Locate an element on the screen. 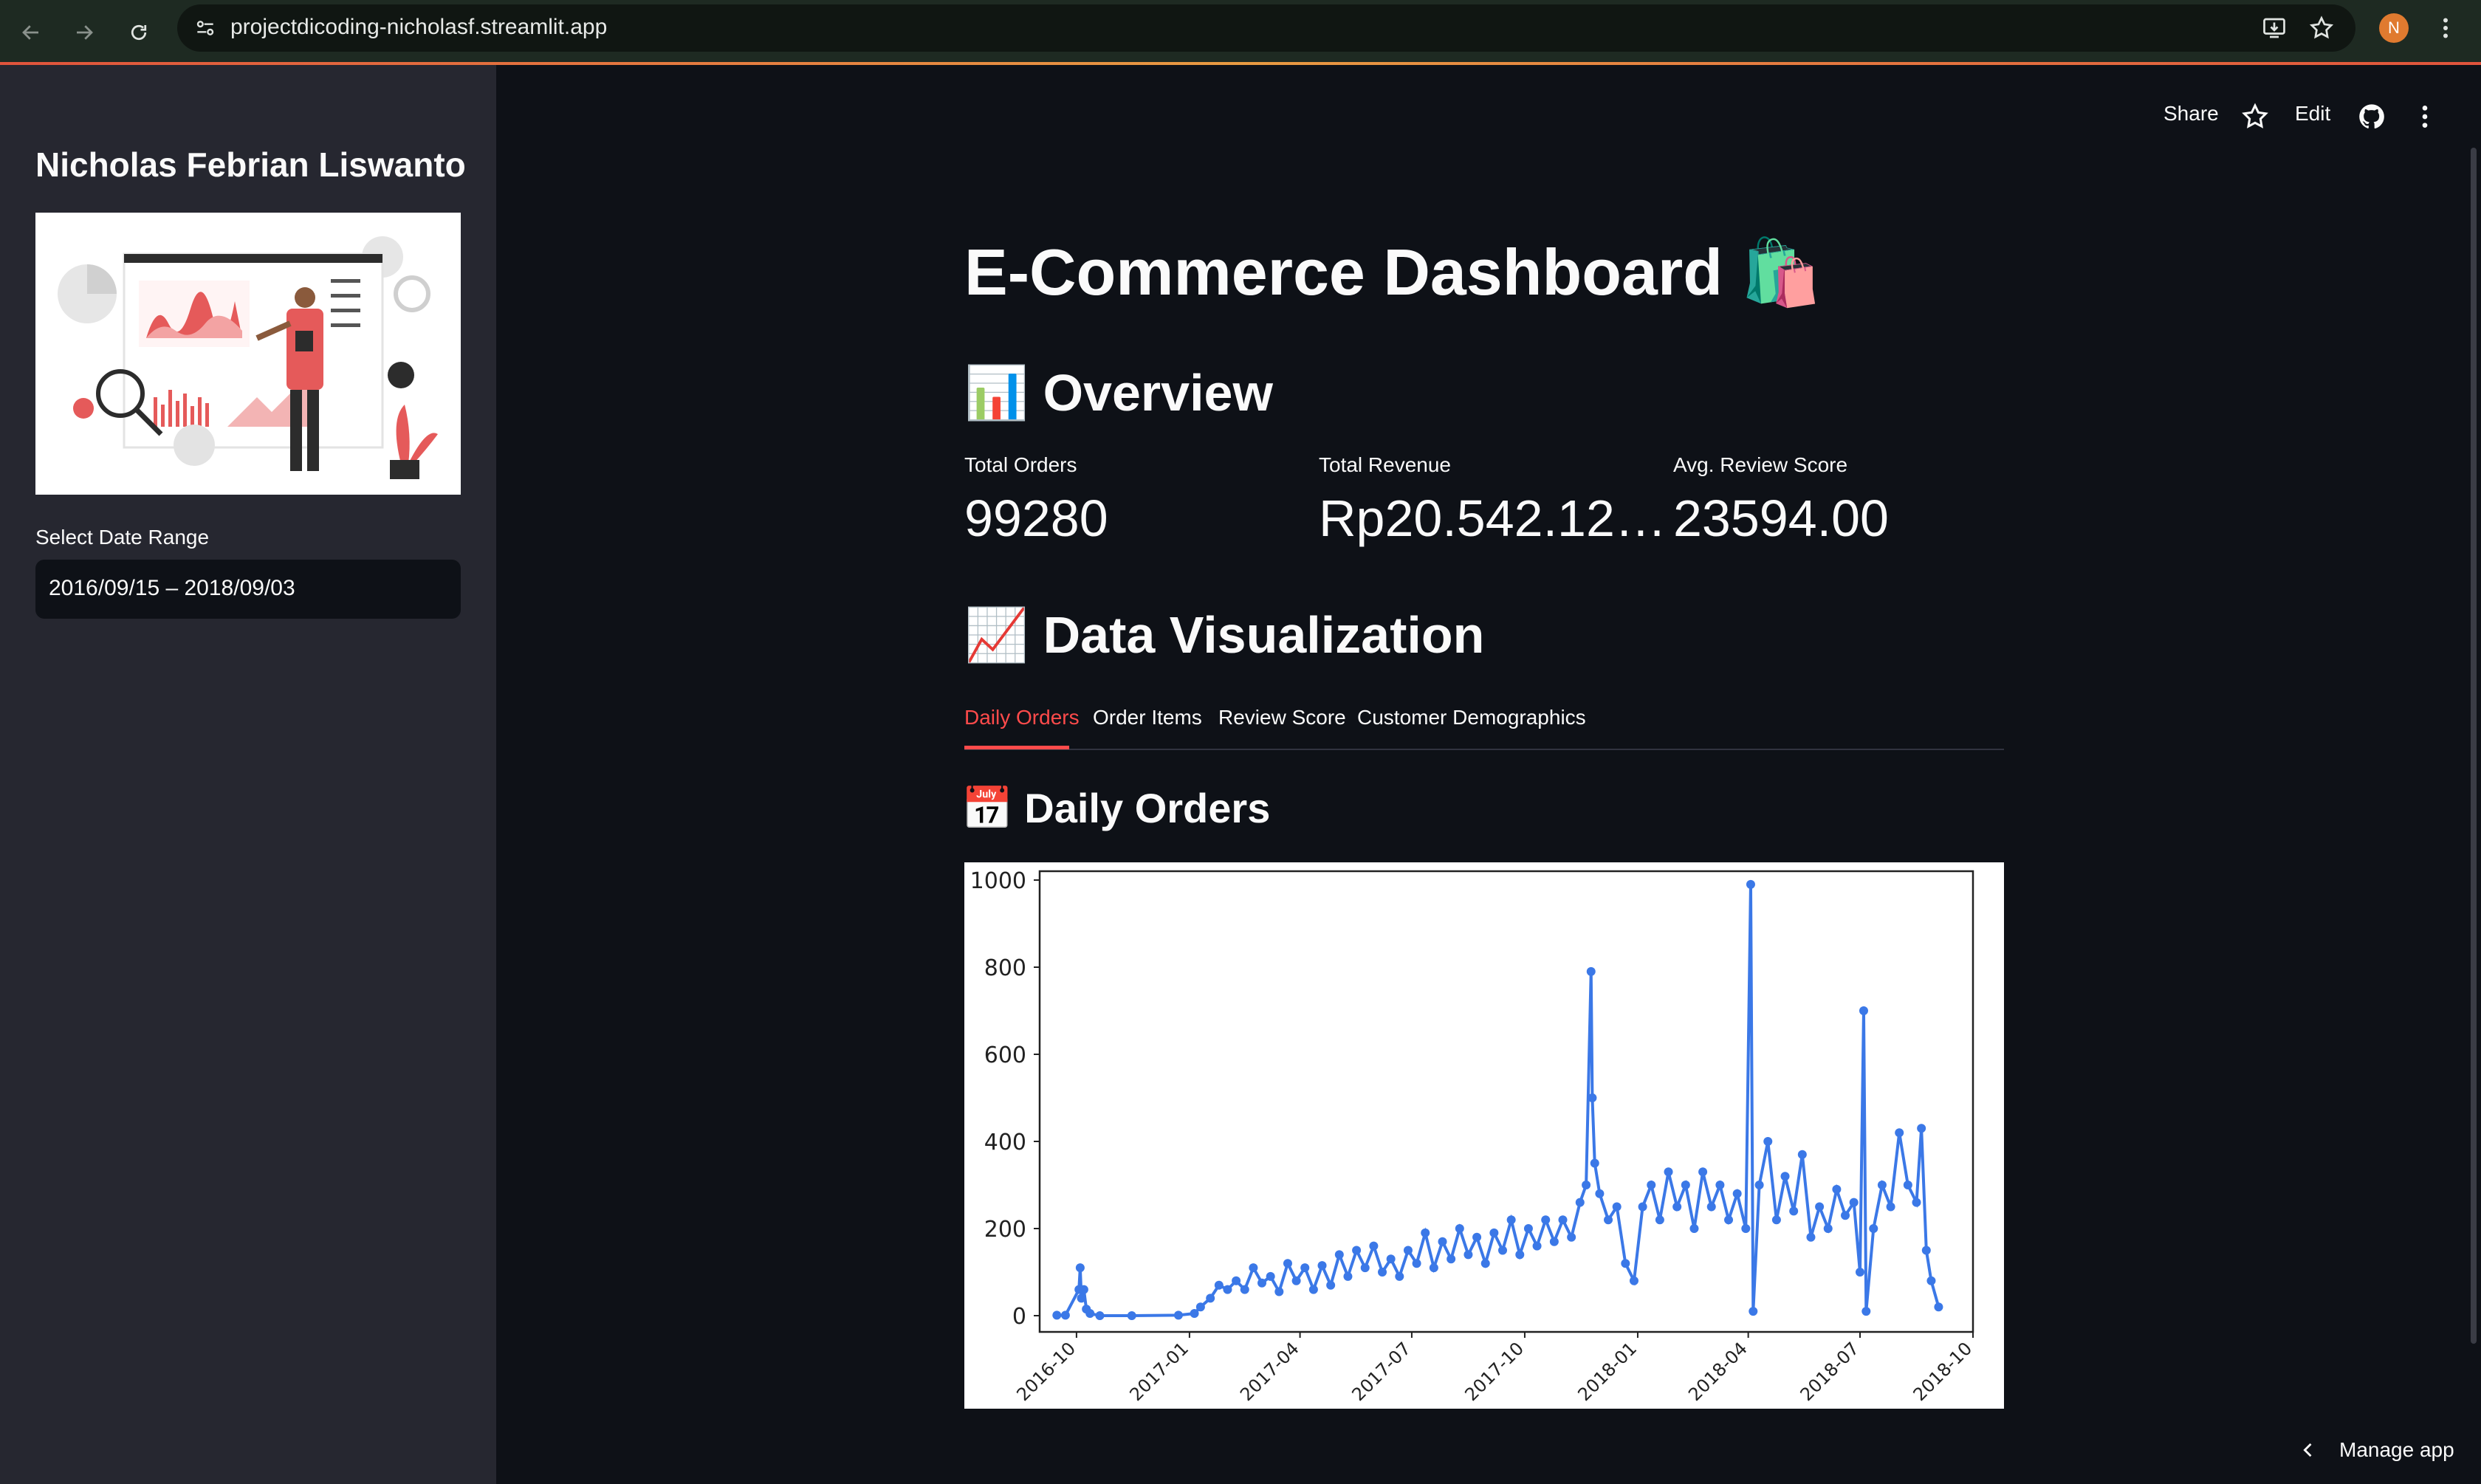 The width and height of the screenshot is (2481, 1484). forward-button is located at coordinates (84, 32).